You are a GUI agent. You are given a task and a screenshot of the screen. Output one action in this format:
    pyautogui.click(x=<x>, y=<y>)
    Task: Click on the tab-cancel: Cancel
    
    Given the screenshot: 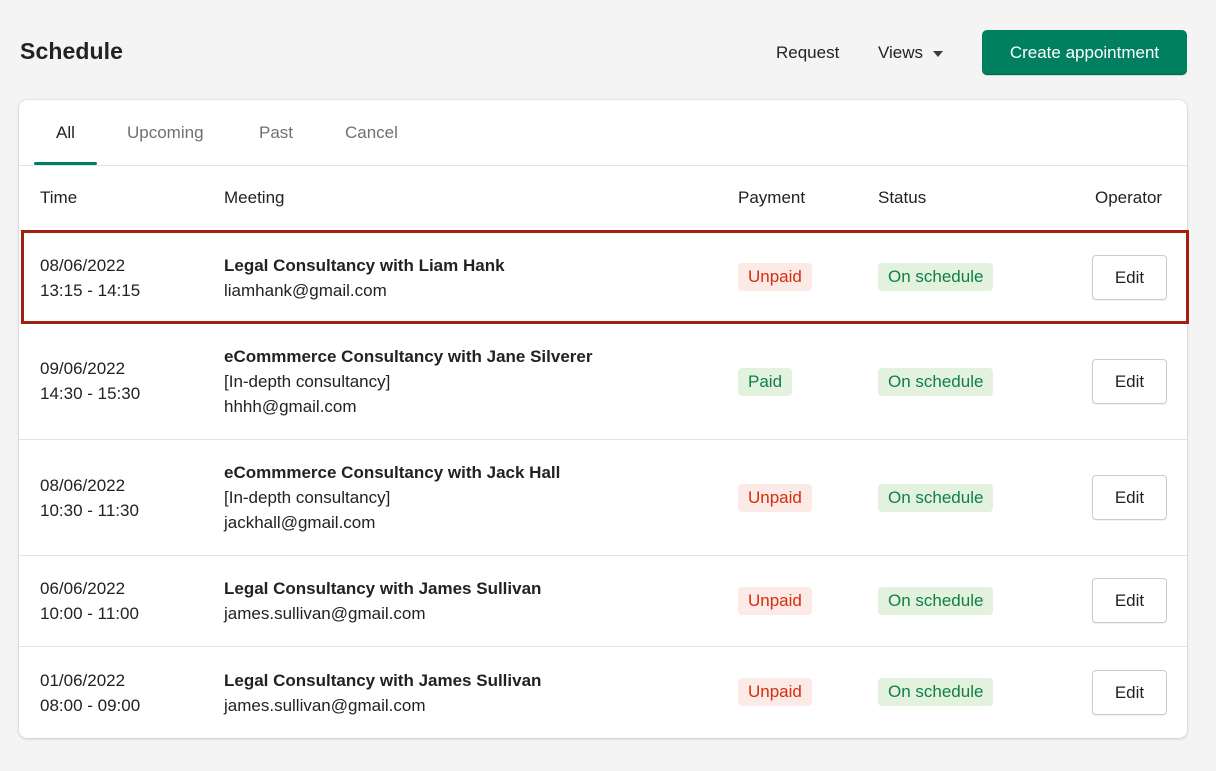 What is the action you would take?
    pyautogui.click(x=371, y=133)
    